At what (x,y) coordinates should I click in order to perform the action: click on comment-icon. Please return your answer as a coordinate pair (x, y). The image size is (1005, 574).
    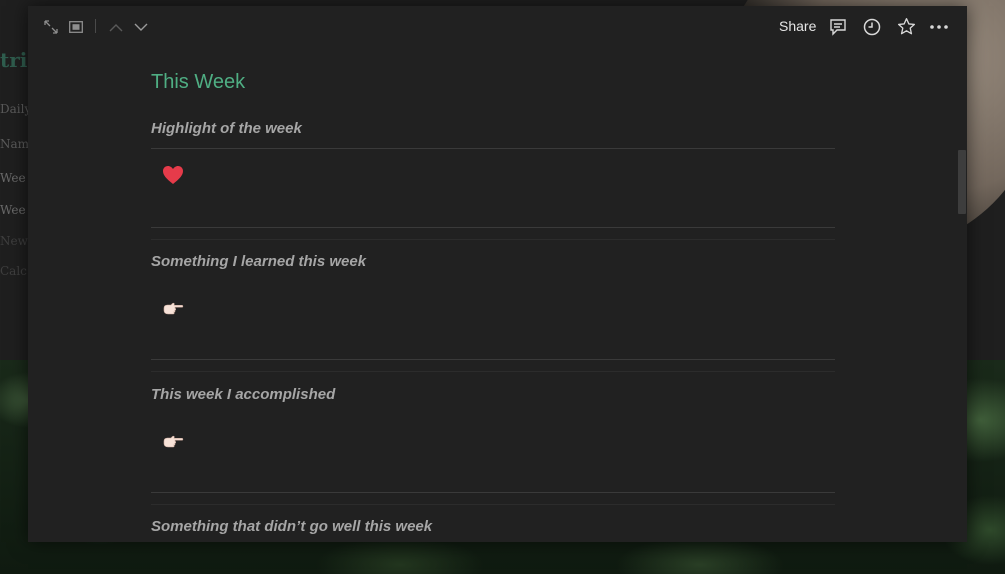
    Looking at the image, I should click on (838, 27).